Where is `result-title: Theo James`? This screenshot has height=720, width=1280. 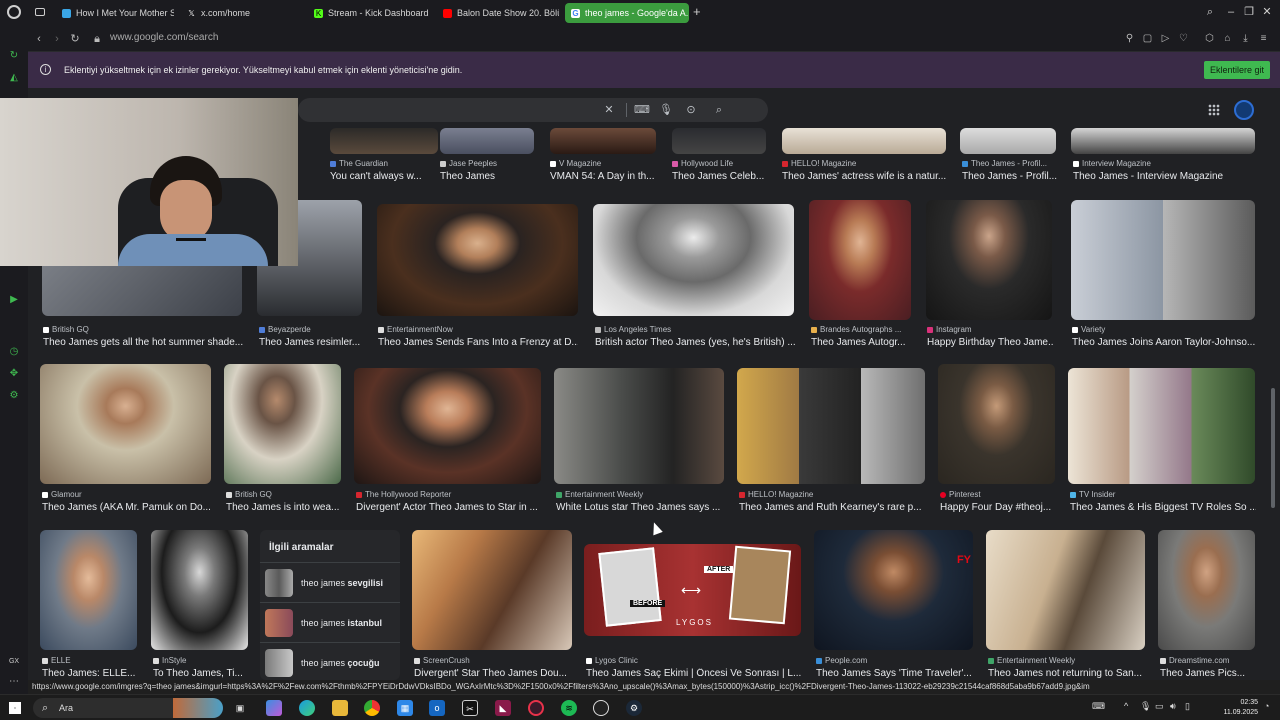 result-title: Theo James is located at coordinates (492, 176).